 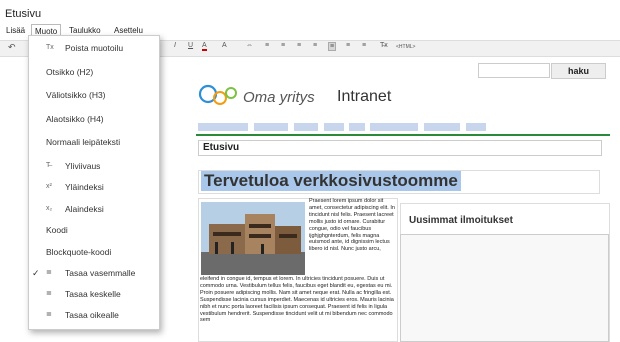 I want to click on clear-format-icon: Tx, so click(x=50, y=47).